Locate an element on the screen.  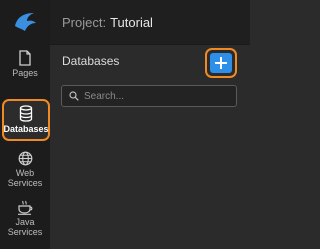
logo-icon is located at coordinates (25, 22).